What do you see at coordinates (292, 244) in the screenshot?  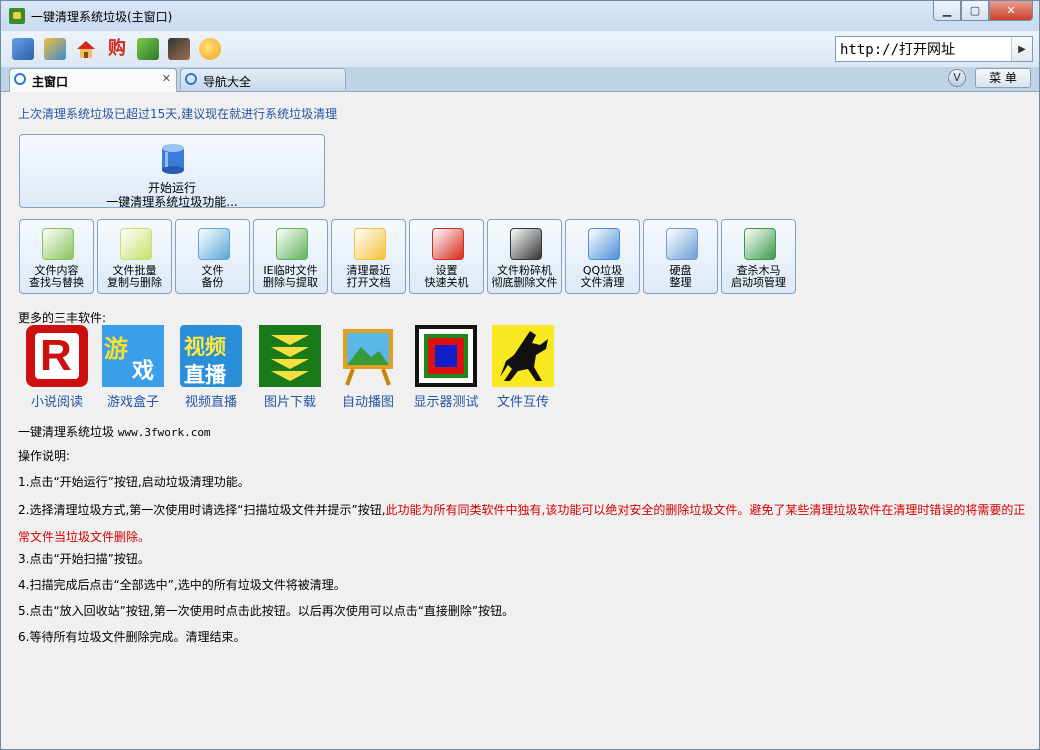 I see `recycle-icon` at bounding box center [292, 244].